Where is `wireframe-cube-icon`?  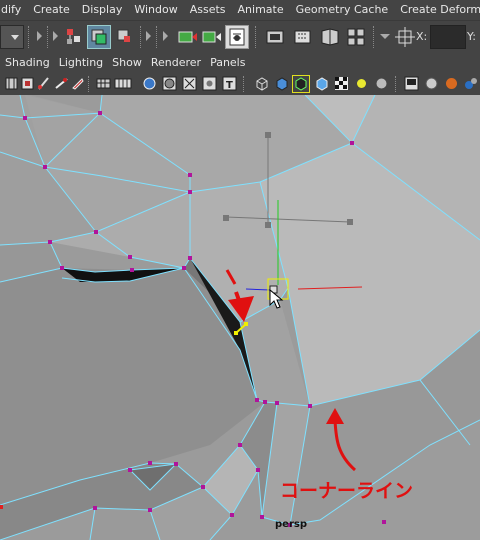
wireframe-cube-icon is located at coordinates (261, 83).